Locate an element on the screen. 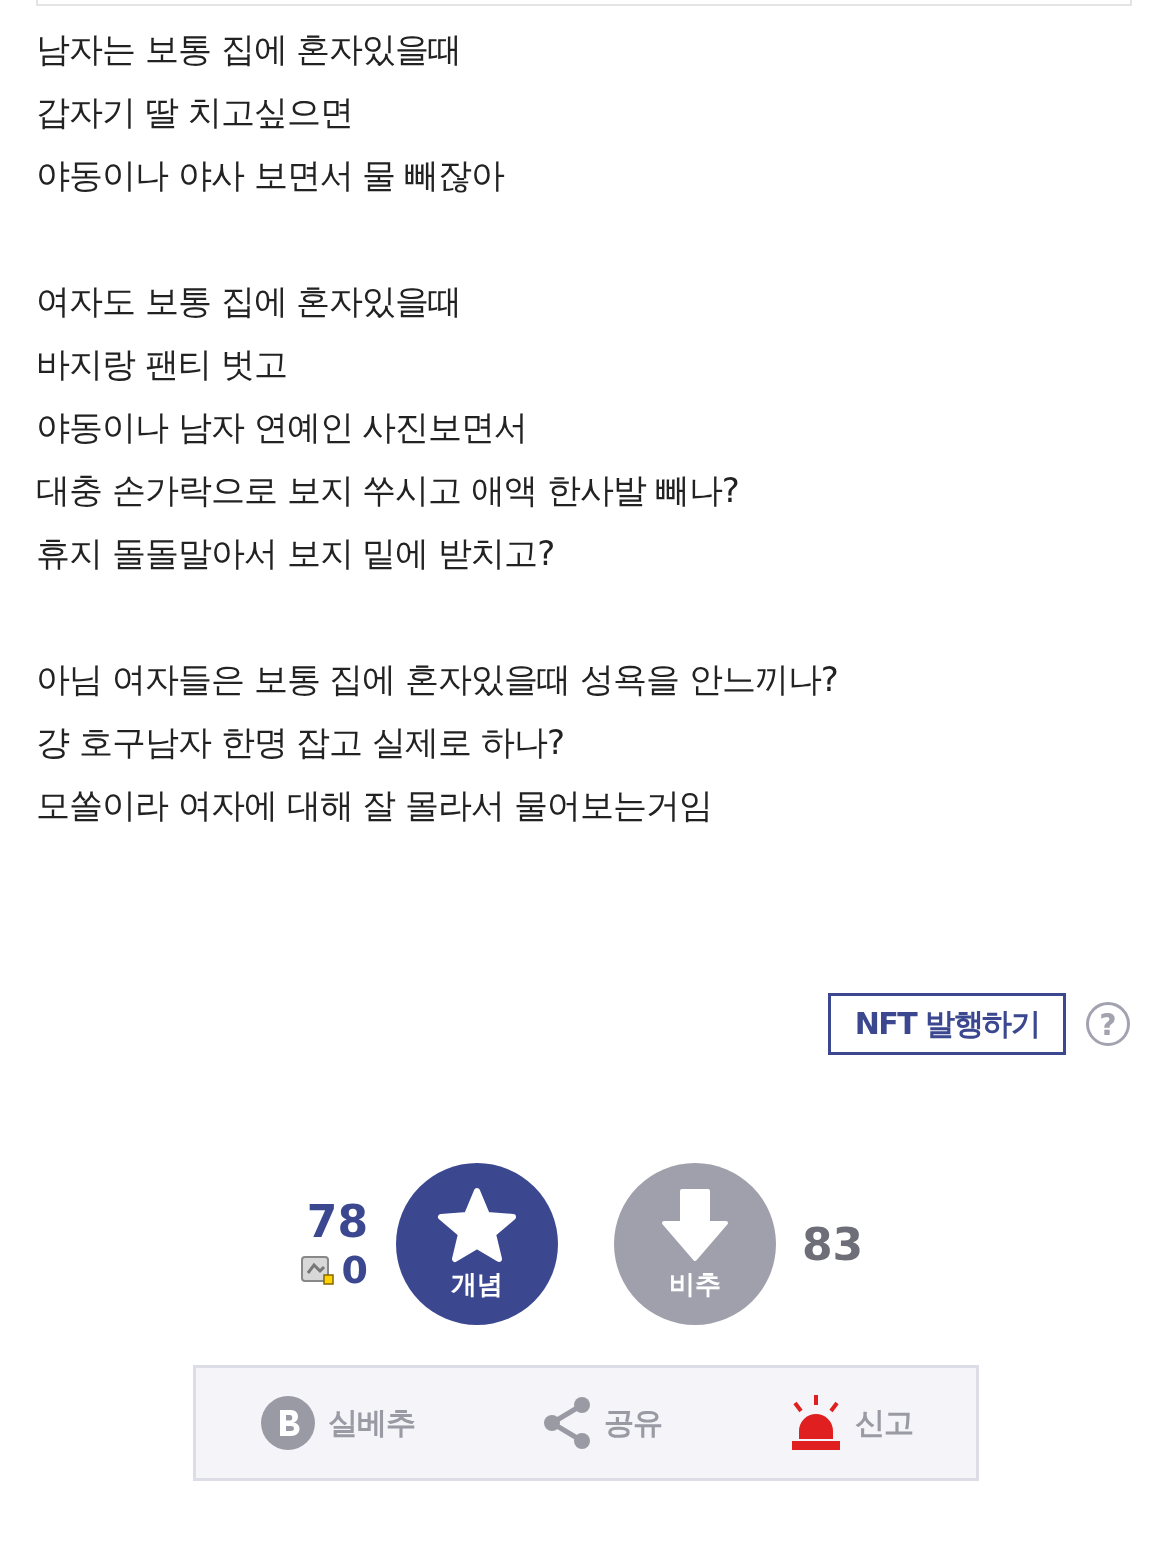 This screenshot has width=1170, height=1565. best-recommend-button: 실베추 is located at coordinates (337, 1423).